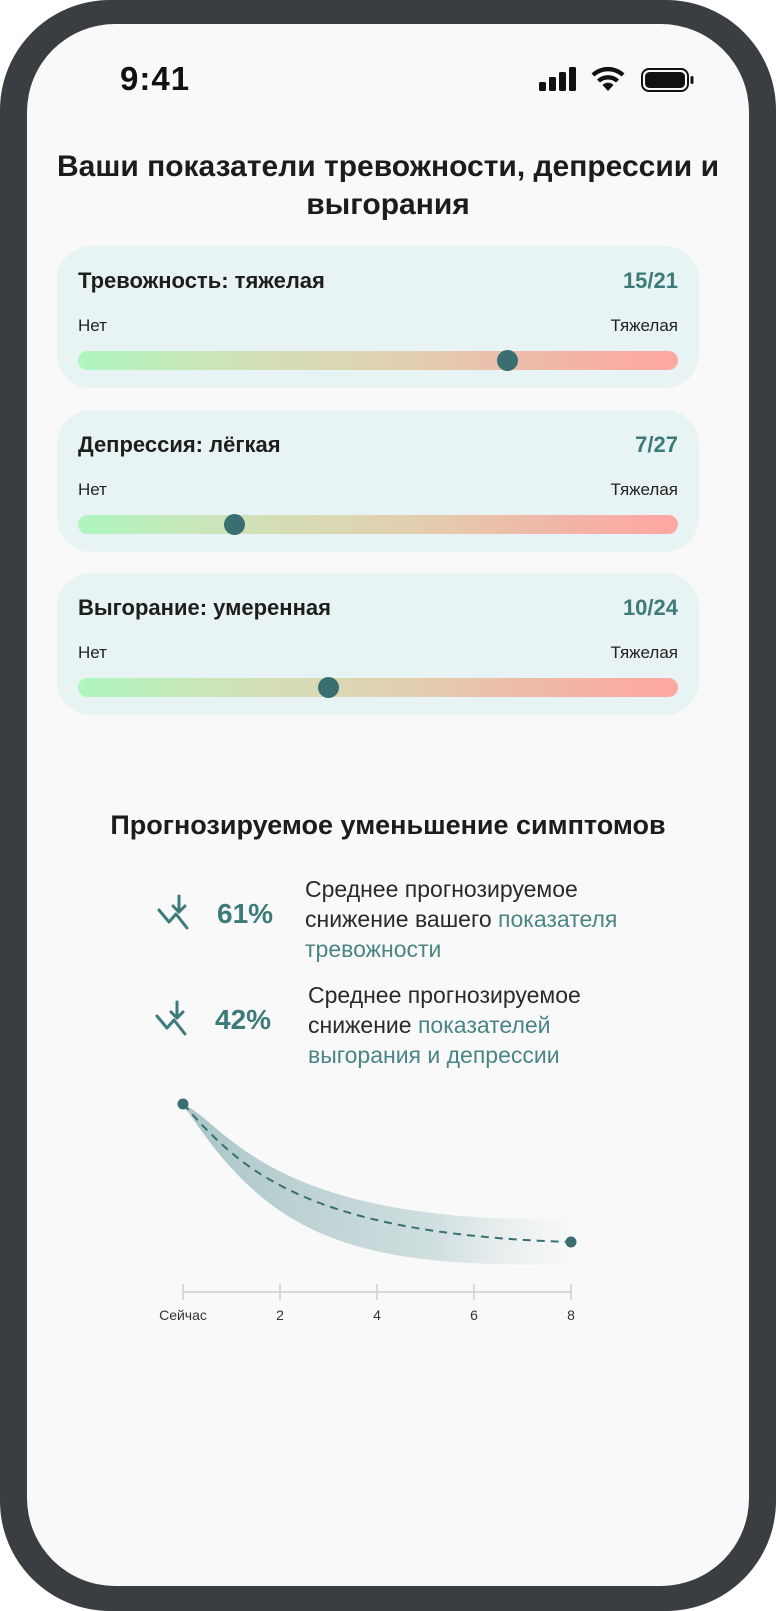 This screenshot has height=1611, width=776. What do you see at coordinates (608, 78) in the screenshot?
I see `wifi-icon` at bounding box center [608, 78].